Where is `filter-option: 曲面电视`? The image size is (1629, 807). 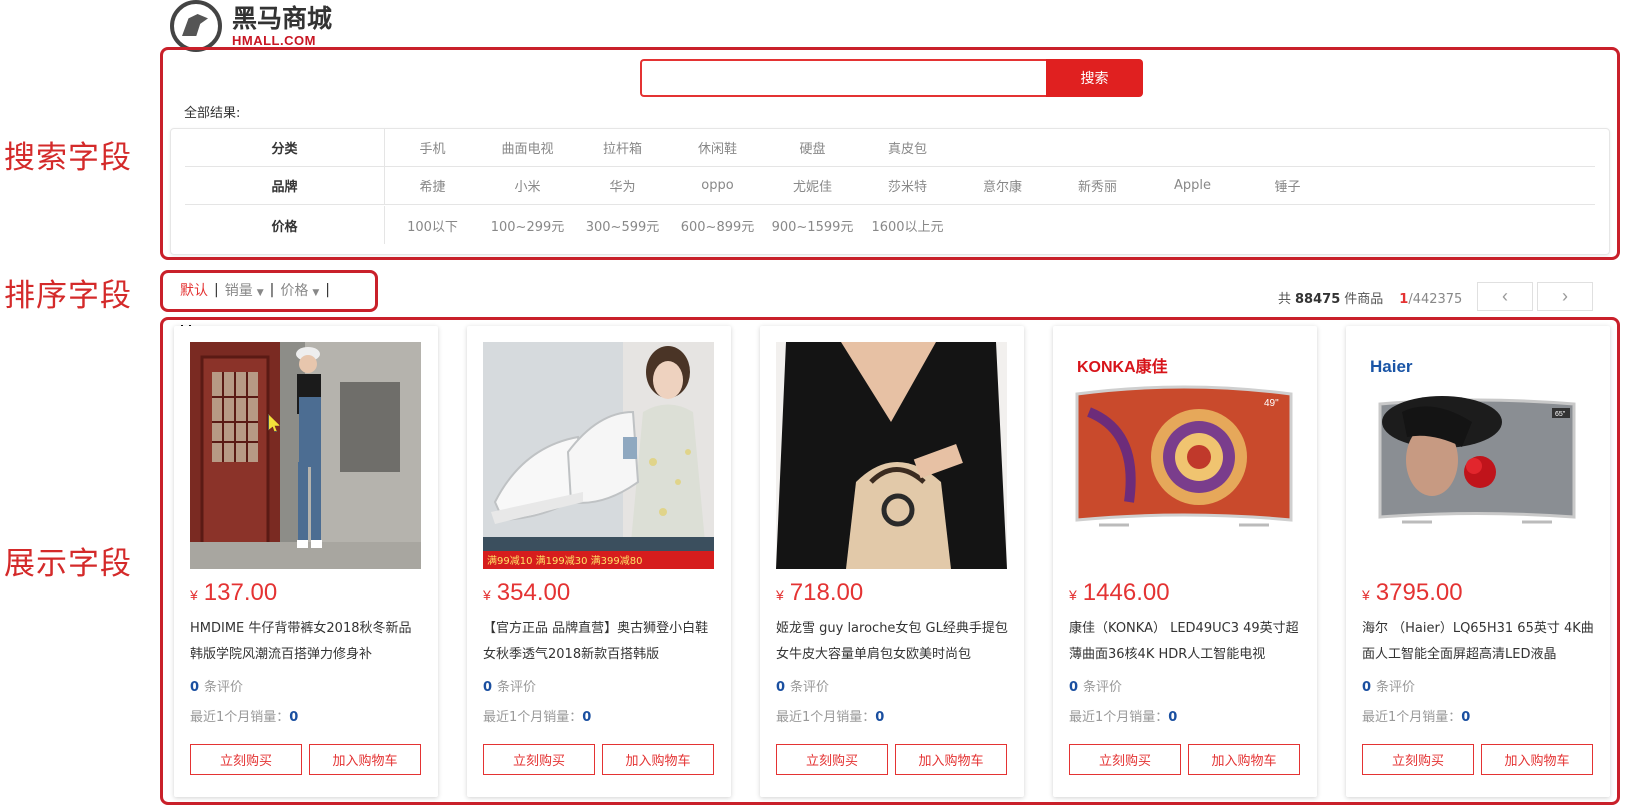
filter-option: 曲面电视 is located at coordinates (527, 147).